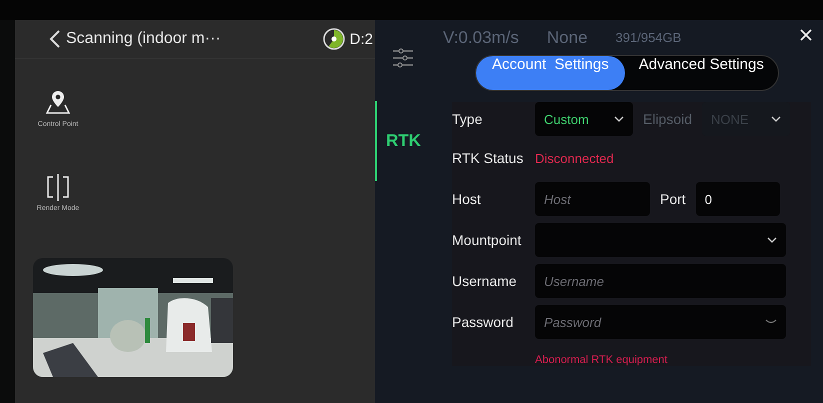  I want to click on screen-title: Scanning (indoor m···, so click(143, 39).